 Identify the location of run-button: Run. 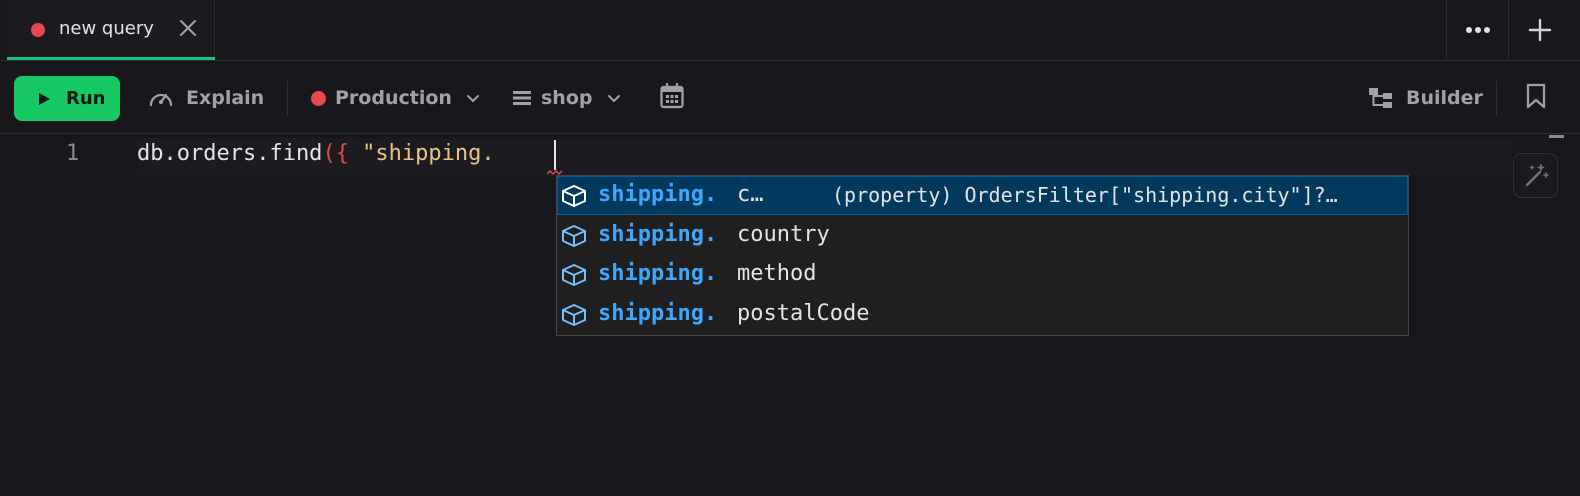
(67, 98).